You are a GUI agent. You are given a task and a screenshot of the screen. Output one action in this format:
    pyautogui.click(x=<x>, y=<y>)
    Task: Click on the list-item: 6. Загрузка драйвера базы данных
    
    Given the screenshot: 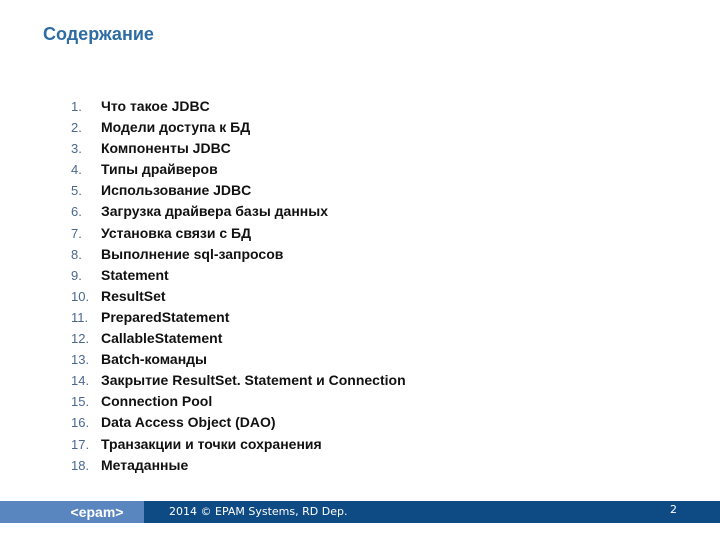 What is the action you would take?
    pyautogui.click(x=233, y=211)
    